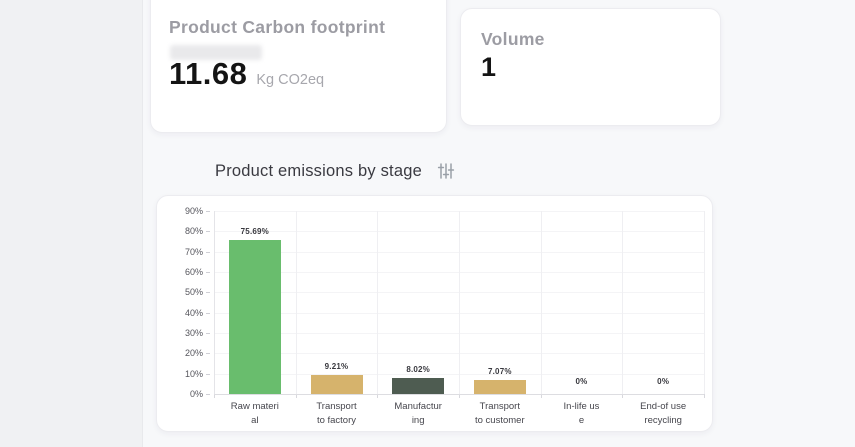 Image resolution: width=855 pixels, height=447 pixels. Describe the element at coordinates (489, 67) in the screenshot. I see `volume-value: 1` at that location.